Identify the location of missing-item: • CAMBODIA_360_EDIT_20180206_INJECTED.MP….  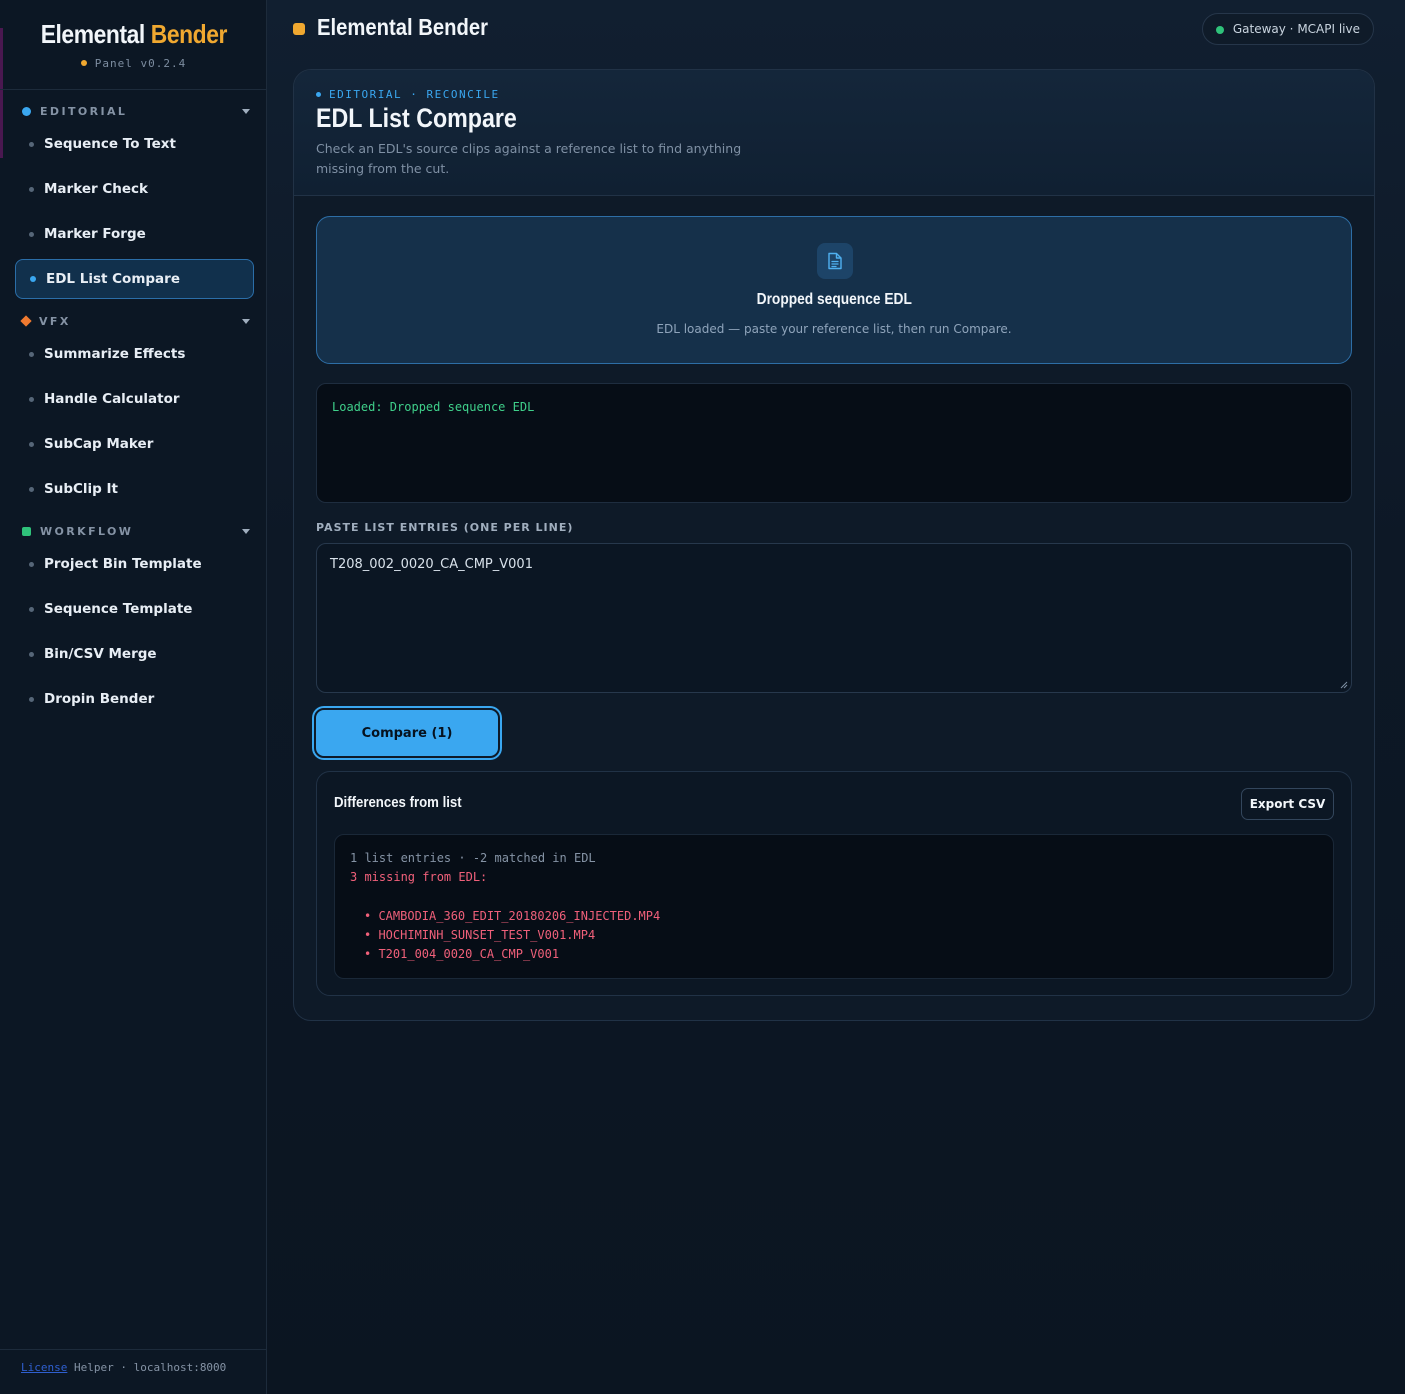
(512, 915).